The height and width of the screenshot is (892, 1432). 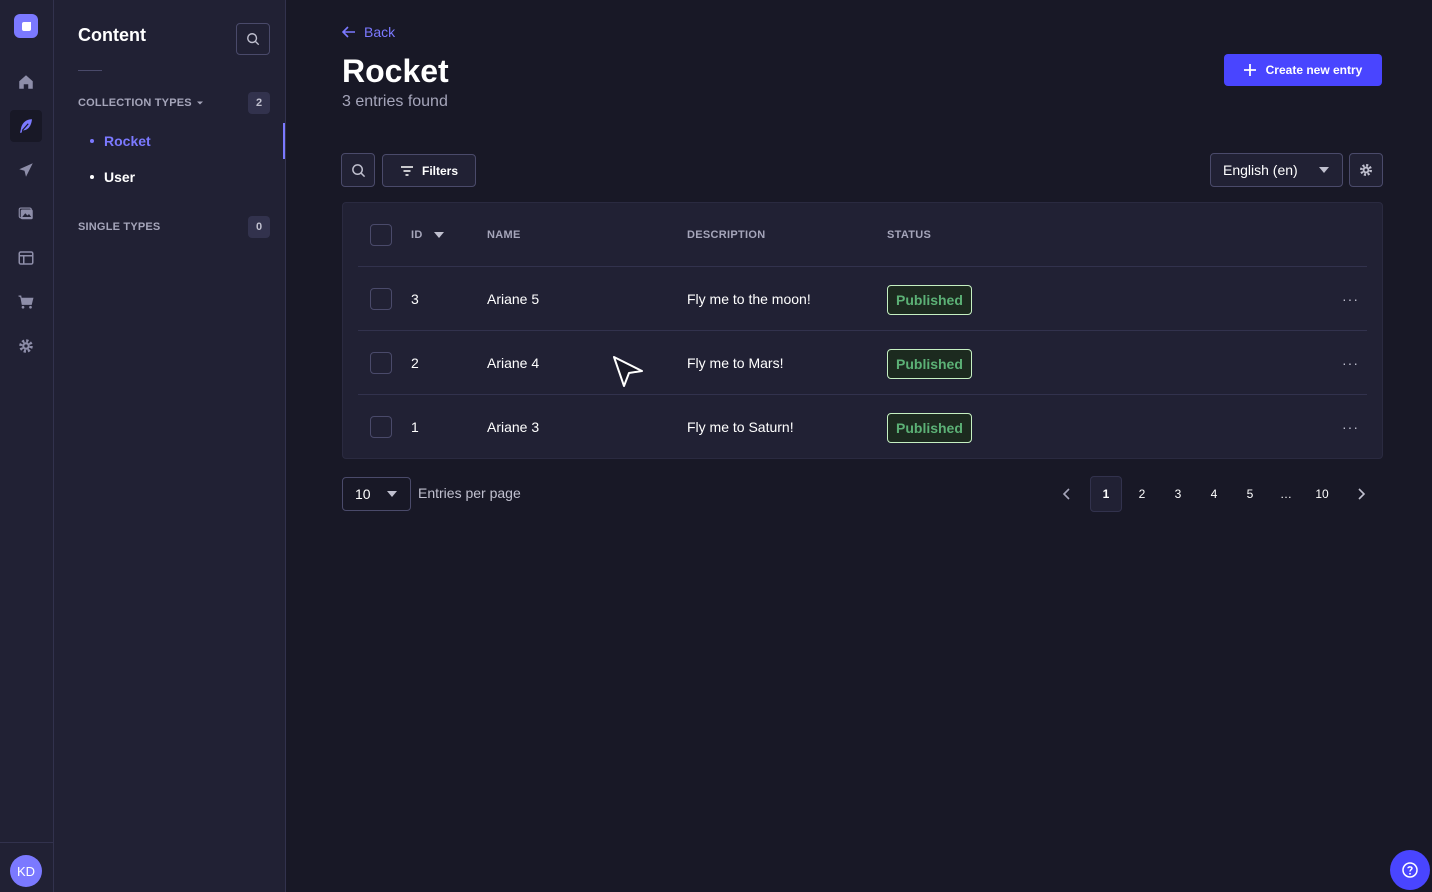 What do you see at coordinates (909, 235) in the screenshot?
I see `column-header-status: STATUS` at bounding box center [909, 235].